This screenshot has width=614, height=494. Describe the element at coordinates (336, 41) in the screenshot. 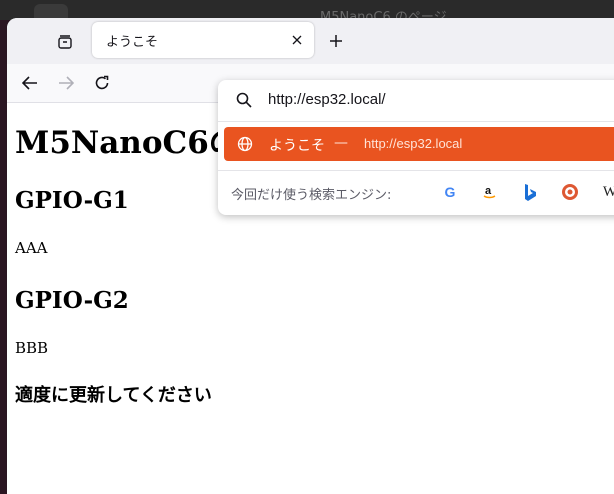

I see `new-tab-icon` at that location.